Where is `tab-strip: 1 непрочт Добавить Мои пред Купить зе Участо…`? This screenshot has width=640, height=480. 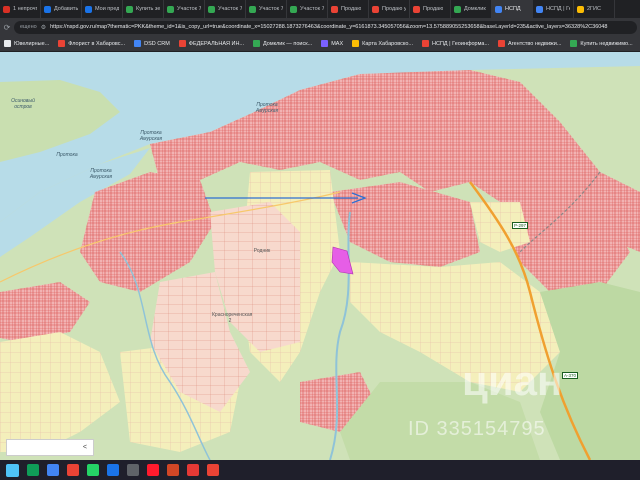
tab-strip: 1 непрочт Добавить Мои пред Купить зе Участо… is located at coordinates (320, 9).